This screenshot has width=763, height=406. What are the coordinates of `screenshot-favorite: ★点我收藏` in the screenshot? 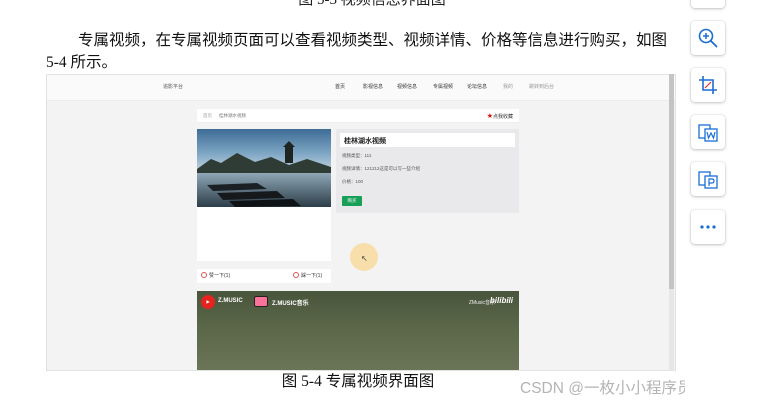 It's located at (500, 116).